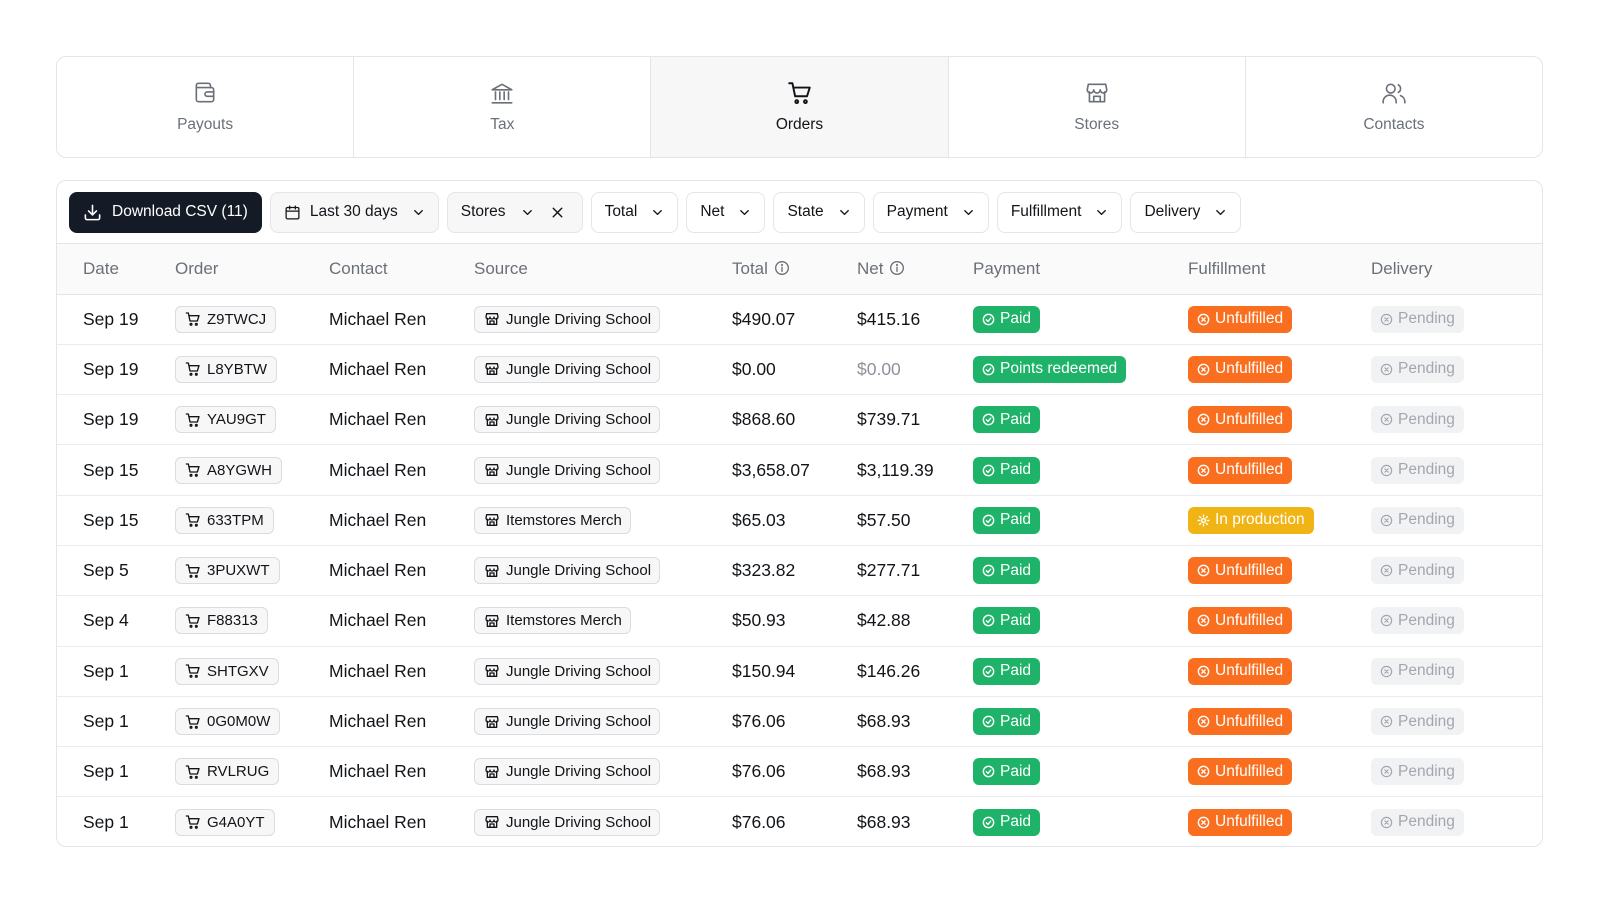  I want to click on column-header-total: Total, so click(794, 269).